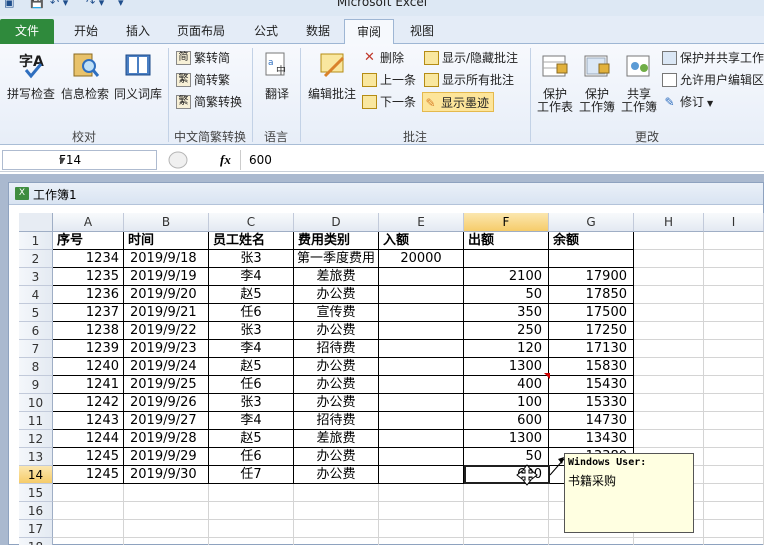  Describe the element at coordinates (251, 313) in the screenshot. I see `table-cell: 任6` at that location.